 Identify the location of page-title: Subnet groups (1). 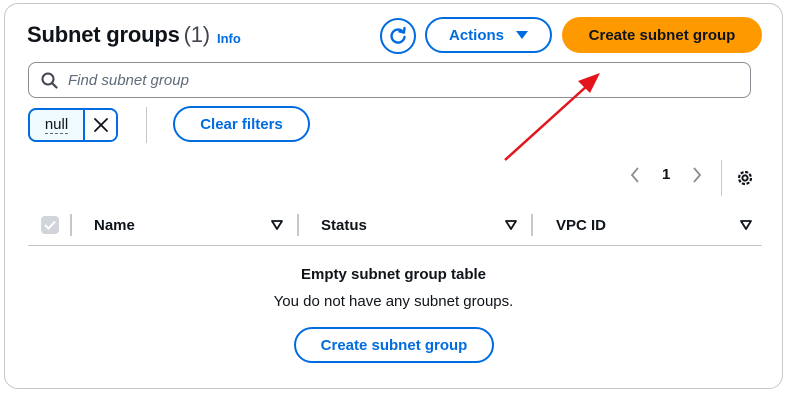
(118, 35).